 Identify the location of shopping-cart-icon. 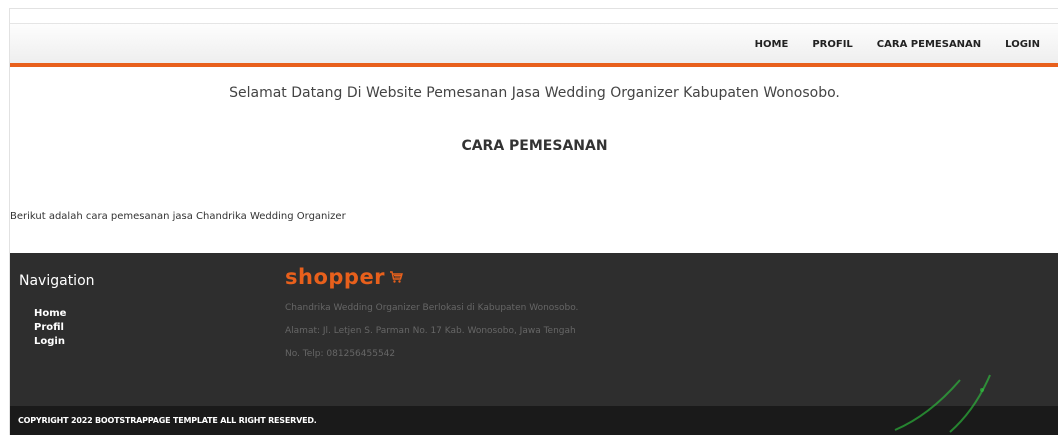
(396, 278).